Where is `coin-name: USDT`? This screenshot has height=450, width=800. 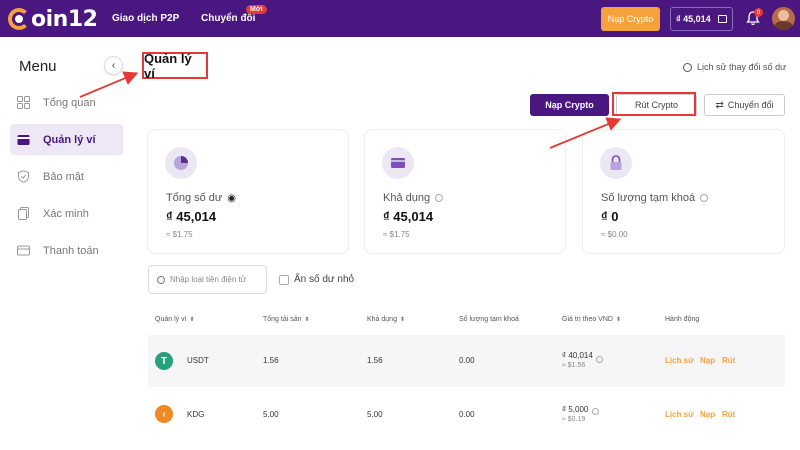 coin-name: USDT is located at coordinates (198, 360).